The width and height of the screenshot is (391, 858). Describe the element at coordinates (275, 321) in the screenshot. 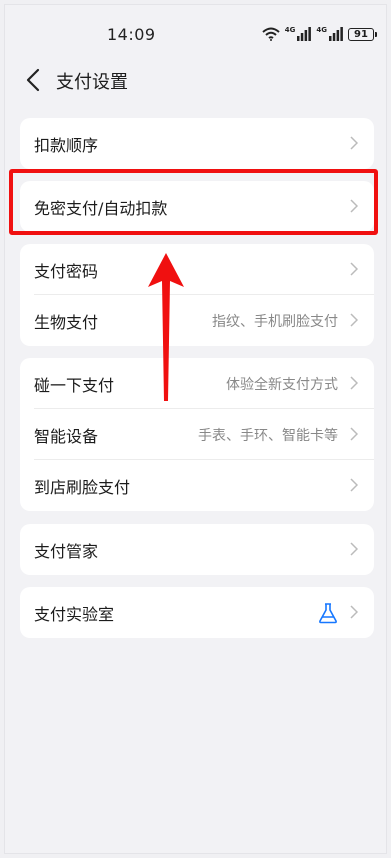

I see `row-value: 指纹、手机刷脸支付` at that location.